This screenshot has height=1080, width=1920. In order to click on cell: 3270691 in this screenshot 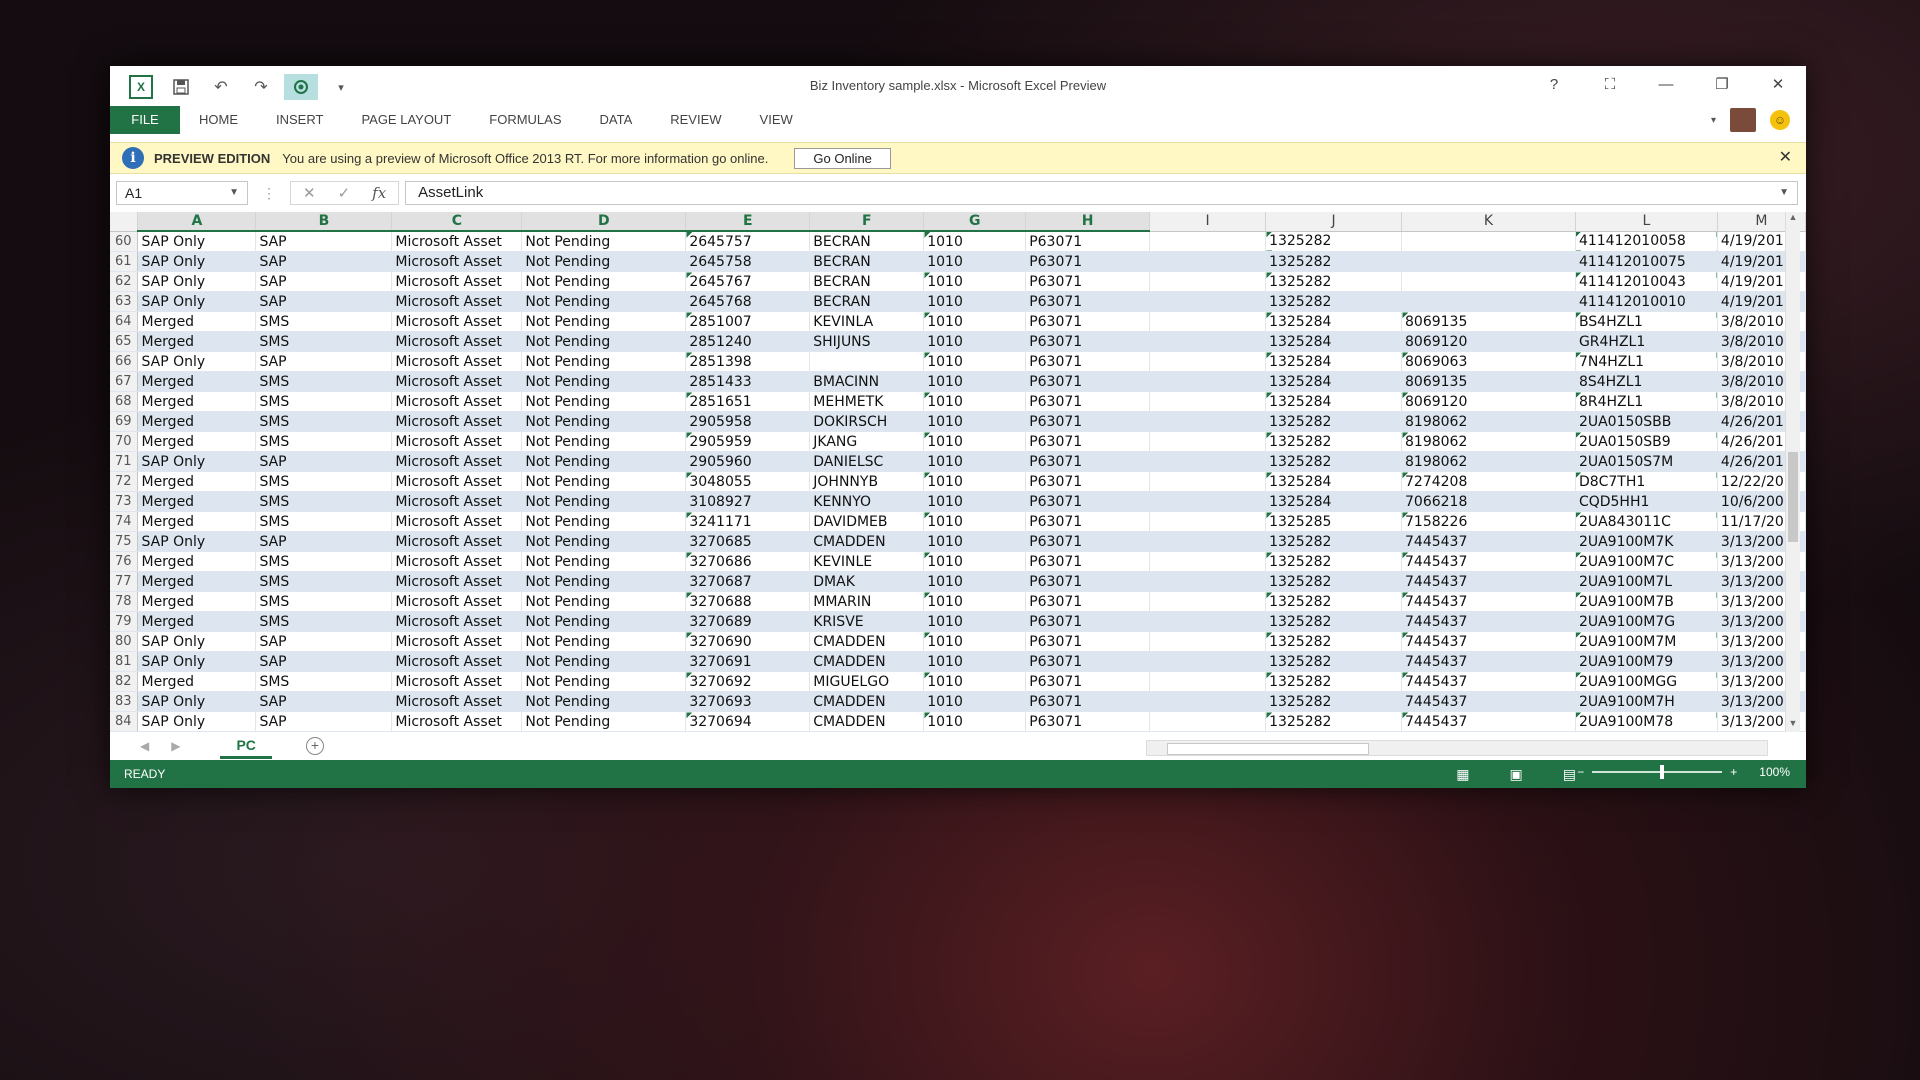, I will do `click(748, 661)`.